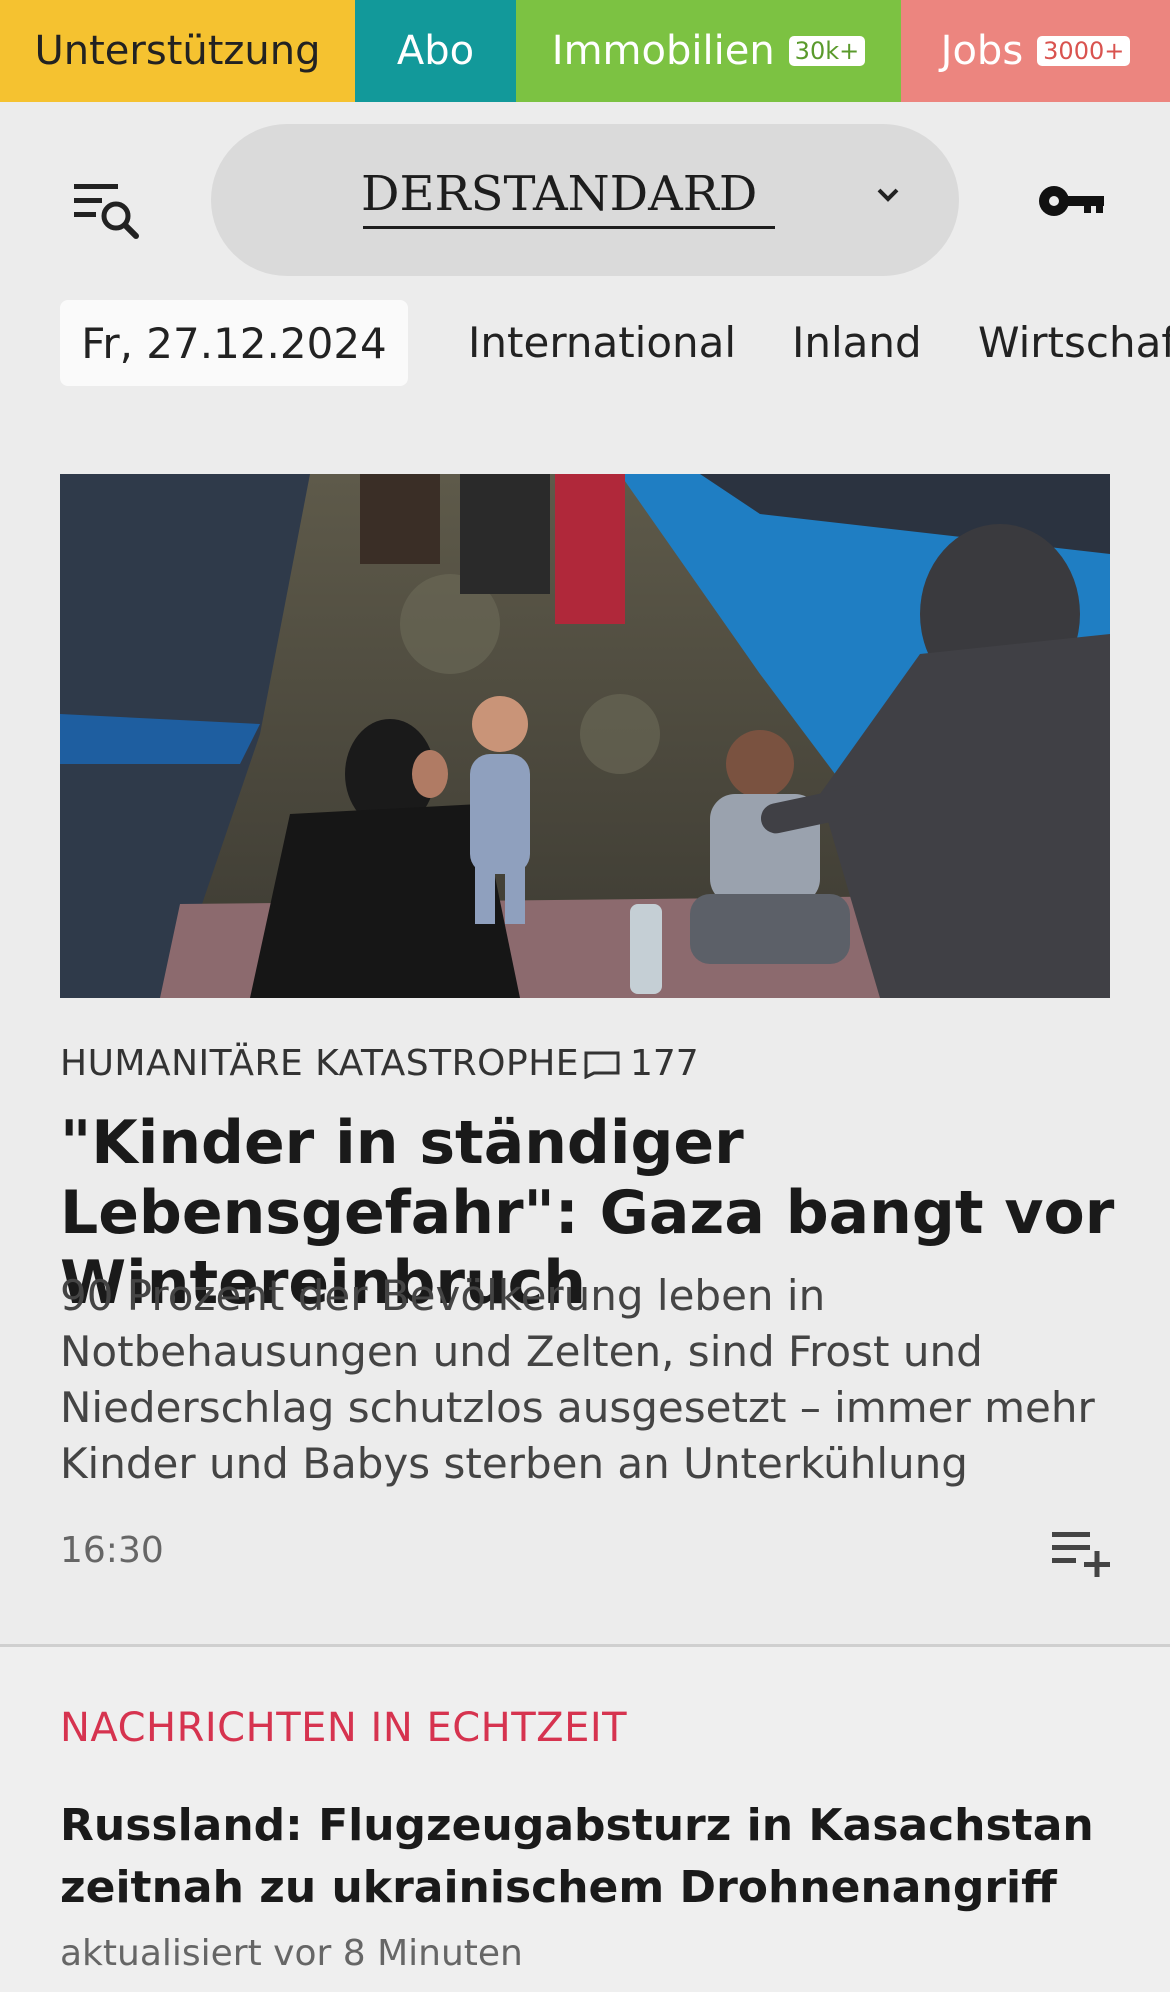 This screenshot has height=1992, width=1170. I want to click on add-to-list-button, so click(1081, 1553).